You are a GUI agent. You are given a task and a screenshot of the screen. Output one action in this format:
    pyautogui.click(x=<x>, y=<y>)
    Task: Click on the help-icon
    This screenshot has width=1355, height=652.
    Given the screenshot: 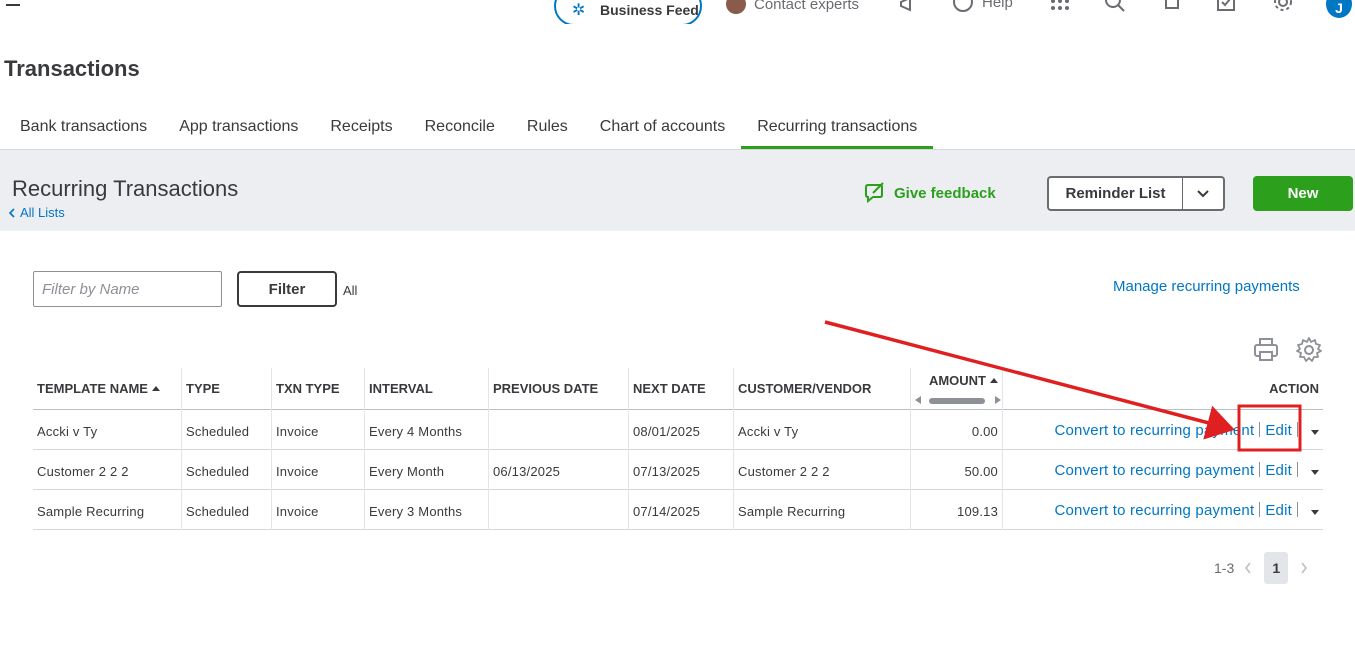 What is the action you would take?
    pyautogui.click(x=963, y=10)
    